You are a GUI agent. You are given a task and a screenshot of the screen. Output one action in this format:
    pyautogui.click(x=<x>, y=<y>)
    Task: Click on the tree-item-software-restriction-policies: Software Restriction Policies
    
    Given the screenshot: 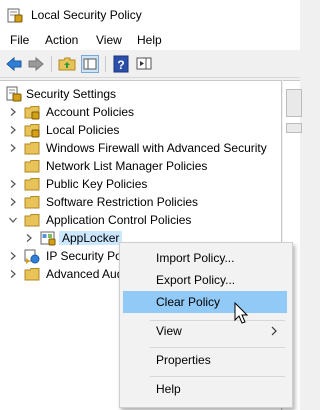 What is the action you would take?
    pyautogui.click(x=140, y=202)
    